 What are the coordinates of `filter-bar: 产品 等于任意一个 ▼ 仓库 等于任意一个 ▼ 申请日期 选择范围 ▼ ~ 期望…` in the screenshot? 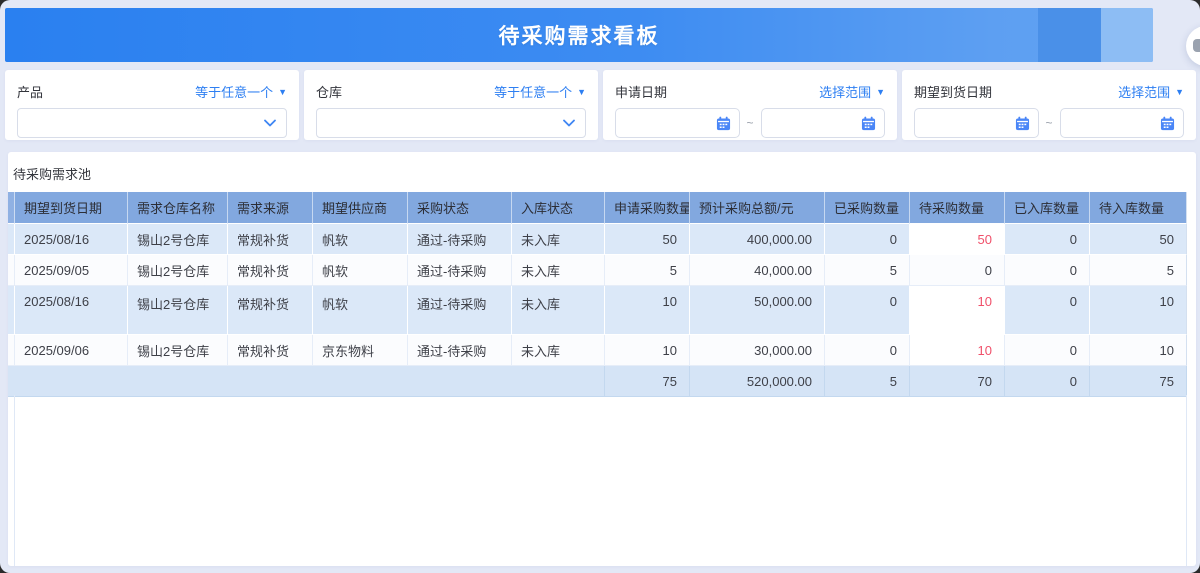 It's located at (600, 105).